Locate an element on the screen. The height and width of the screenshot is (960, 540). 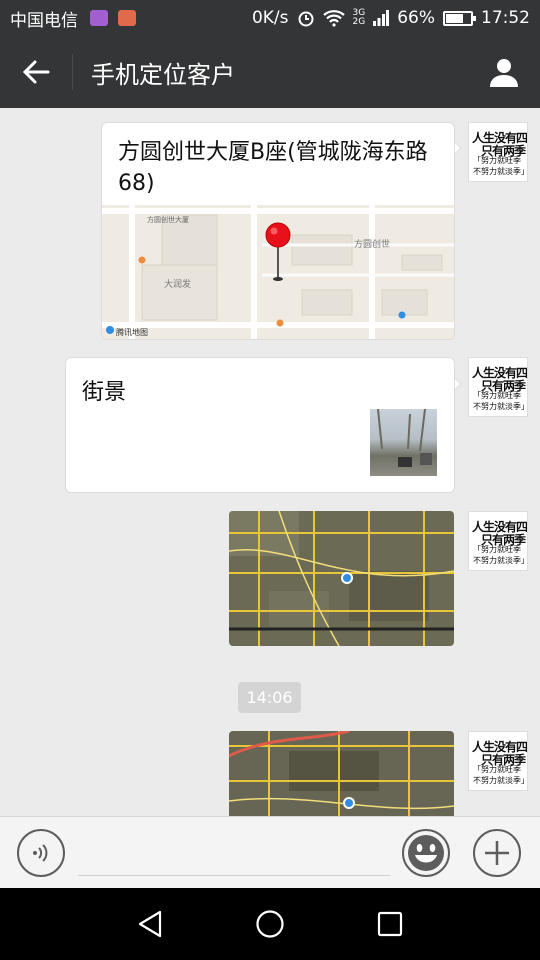
status-bar: 中国电信 0K/s 3G 2G 66% 17:52 is located at coordinates (270, 18).